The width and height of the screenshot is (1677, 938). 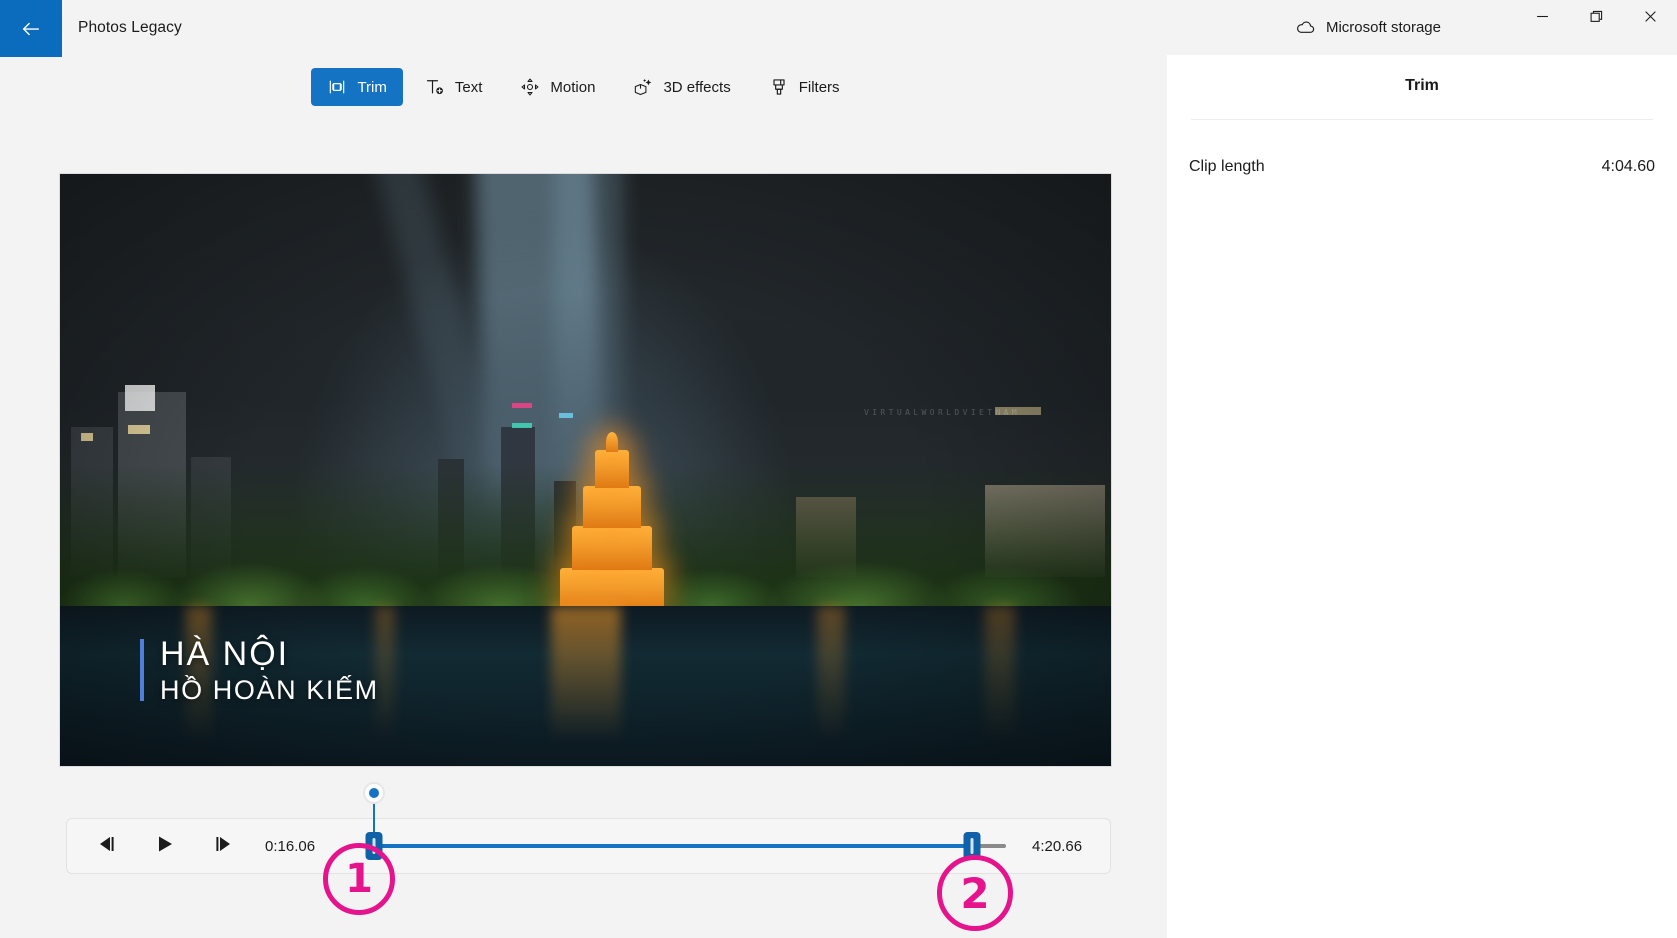 What do you see at coordinates (225, 654) in the screenshot?
I see `caption-main-text: HÀ NỘI` at bounding box center [225, 654].